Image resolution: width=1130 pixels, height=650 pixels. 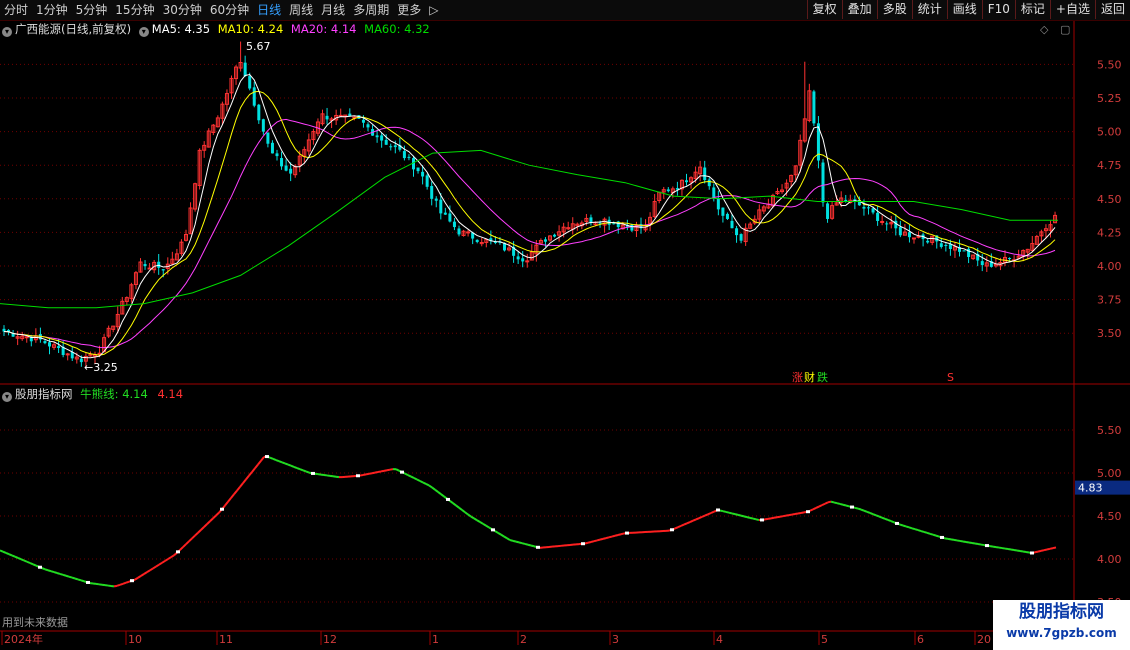 I want to click on indicator-header: ▾ 股朋指标网 牛熊线: 4.14 4.14, so click(x=92, y=394).